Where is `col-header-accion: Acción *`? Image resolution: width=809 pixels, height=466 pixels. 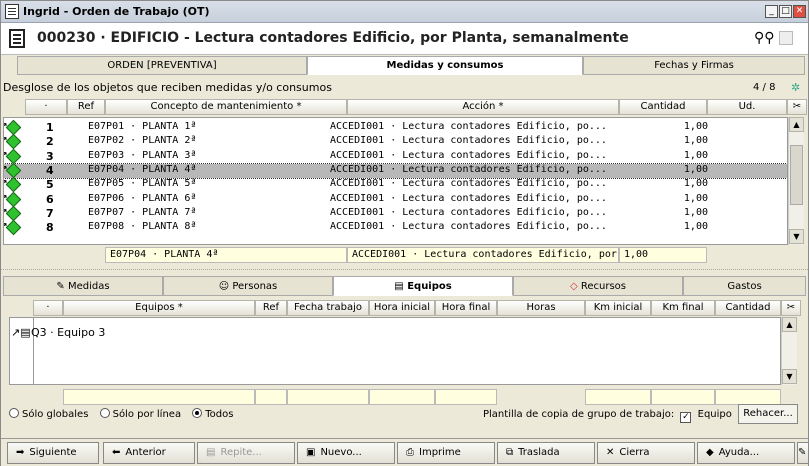 col-header-accion: Acción * is located at coordinates (483, 107).